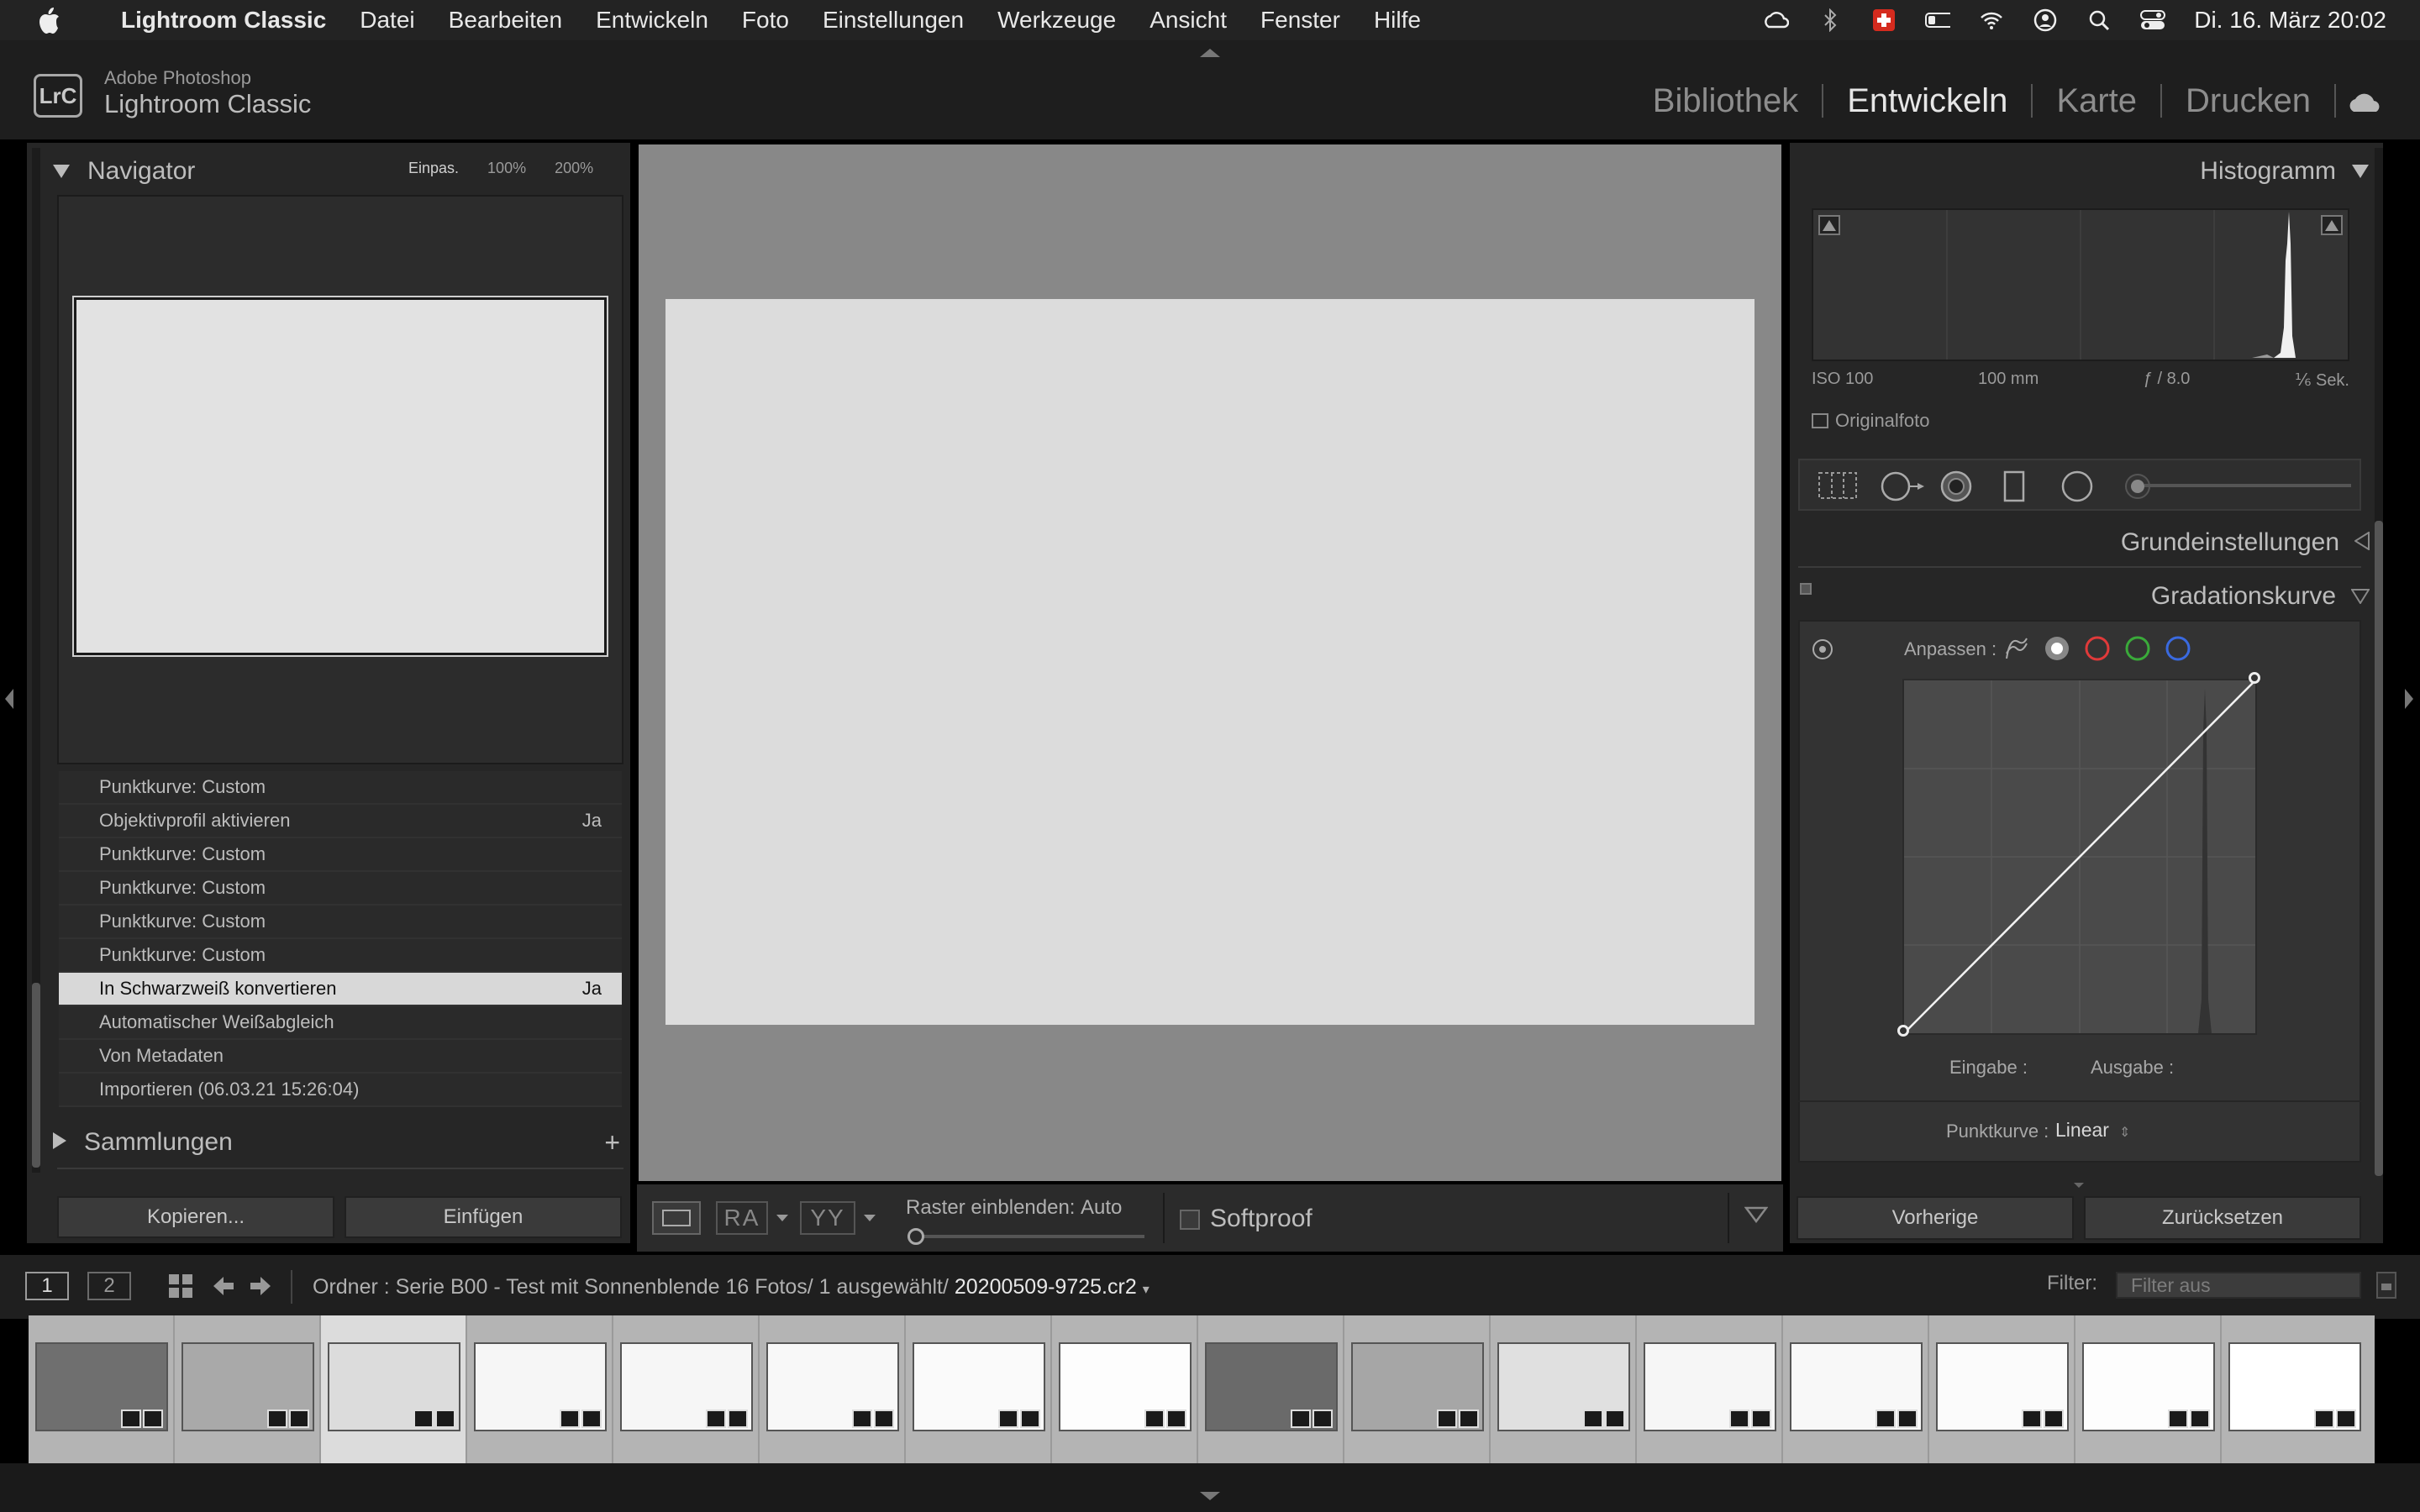 The image size is (2420, 1512). I want to click on parametric-curve-icon, so click(2016, 650).